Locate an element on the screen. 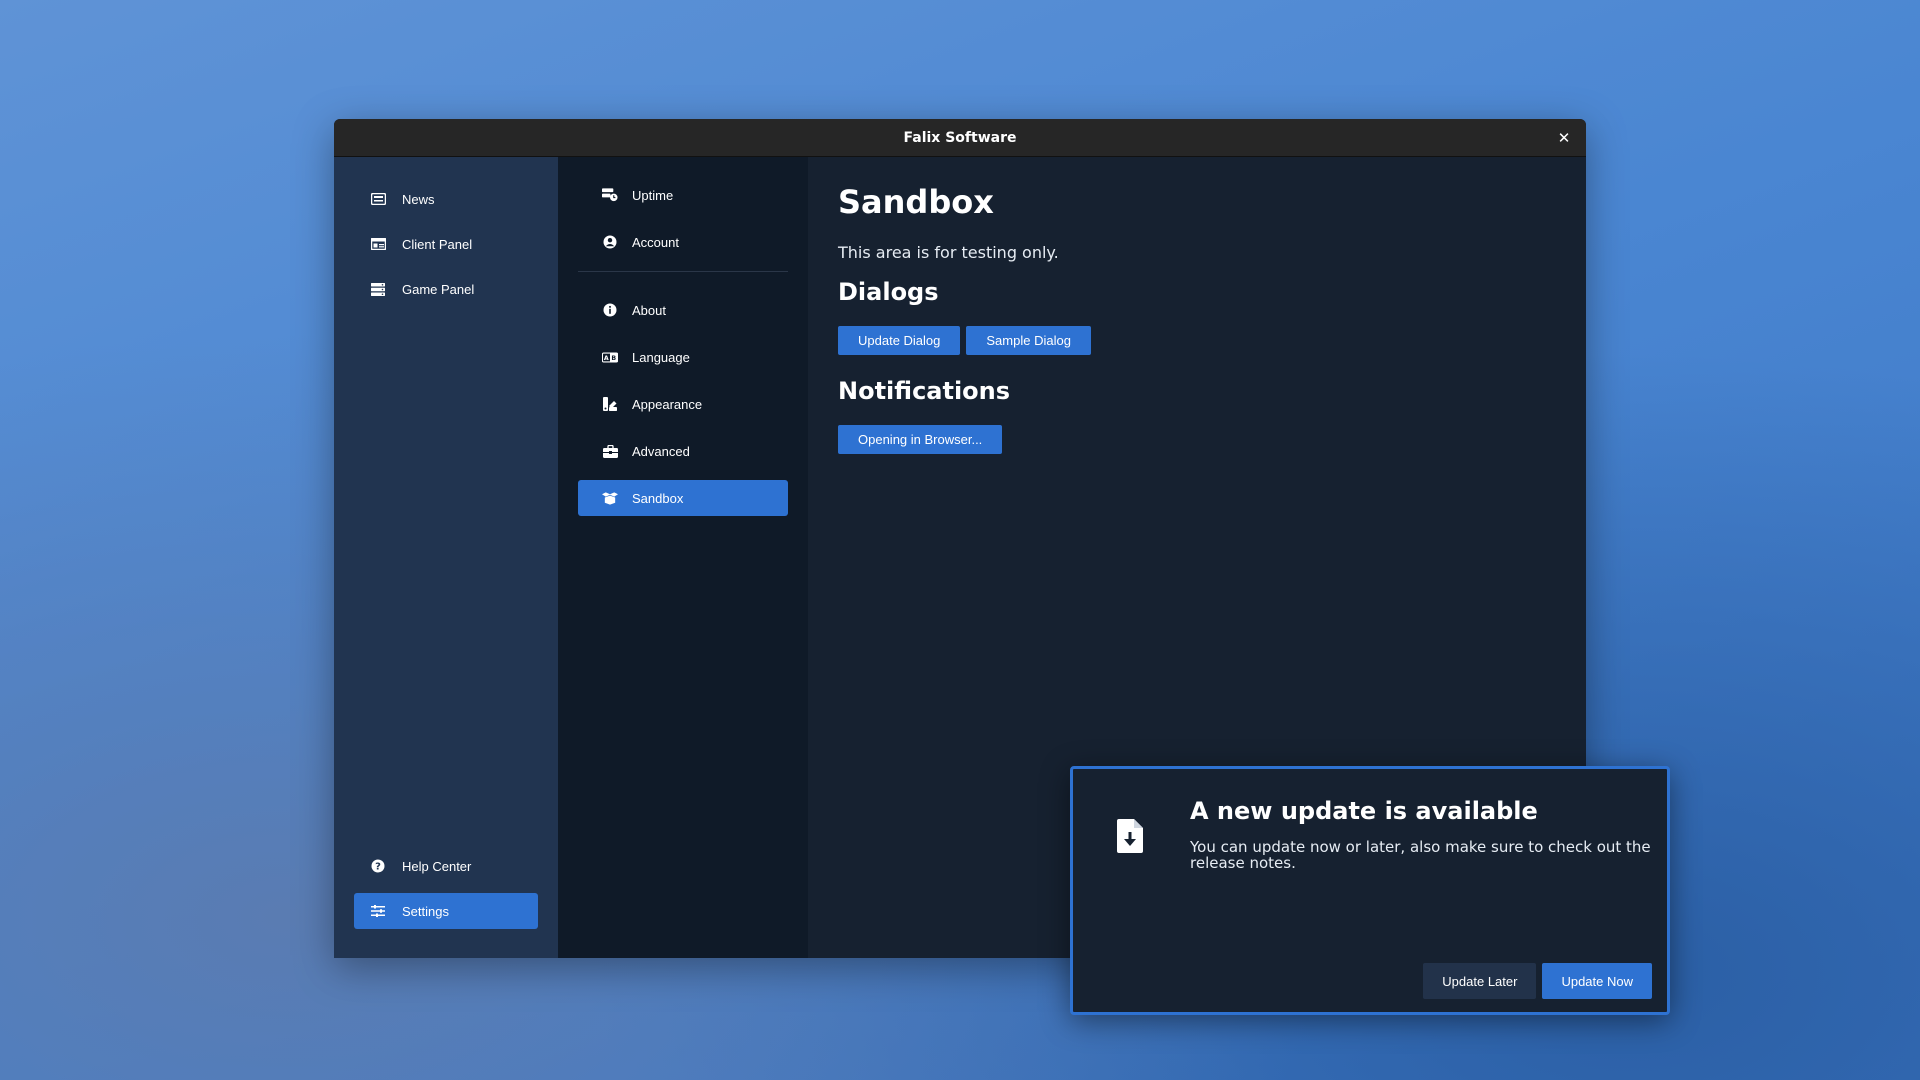 This screenshot has height=1080, width=1920. svg-text: B is located at coordinates (613, 357).